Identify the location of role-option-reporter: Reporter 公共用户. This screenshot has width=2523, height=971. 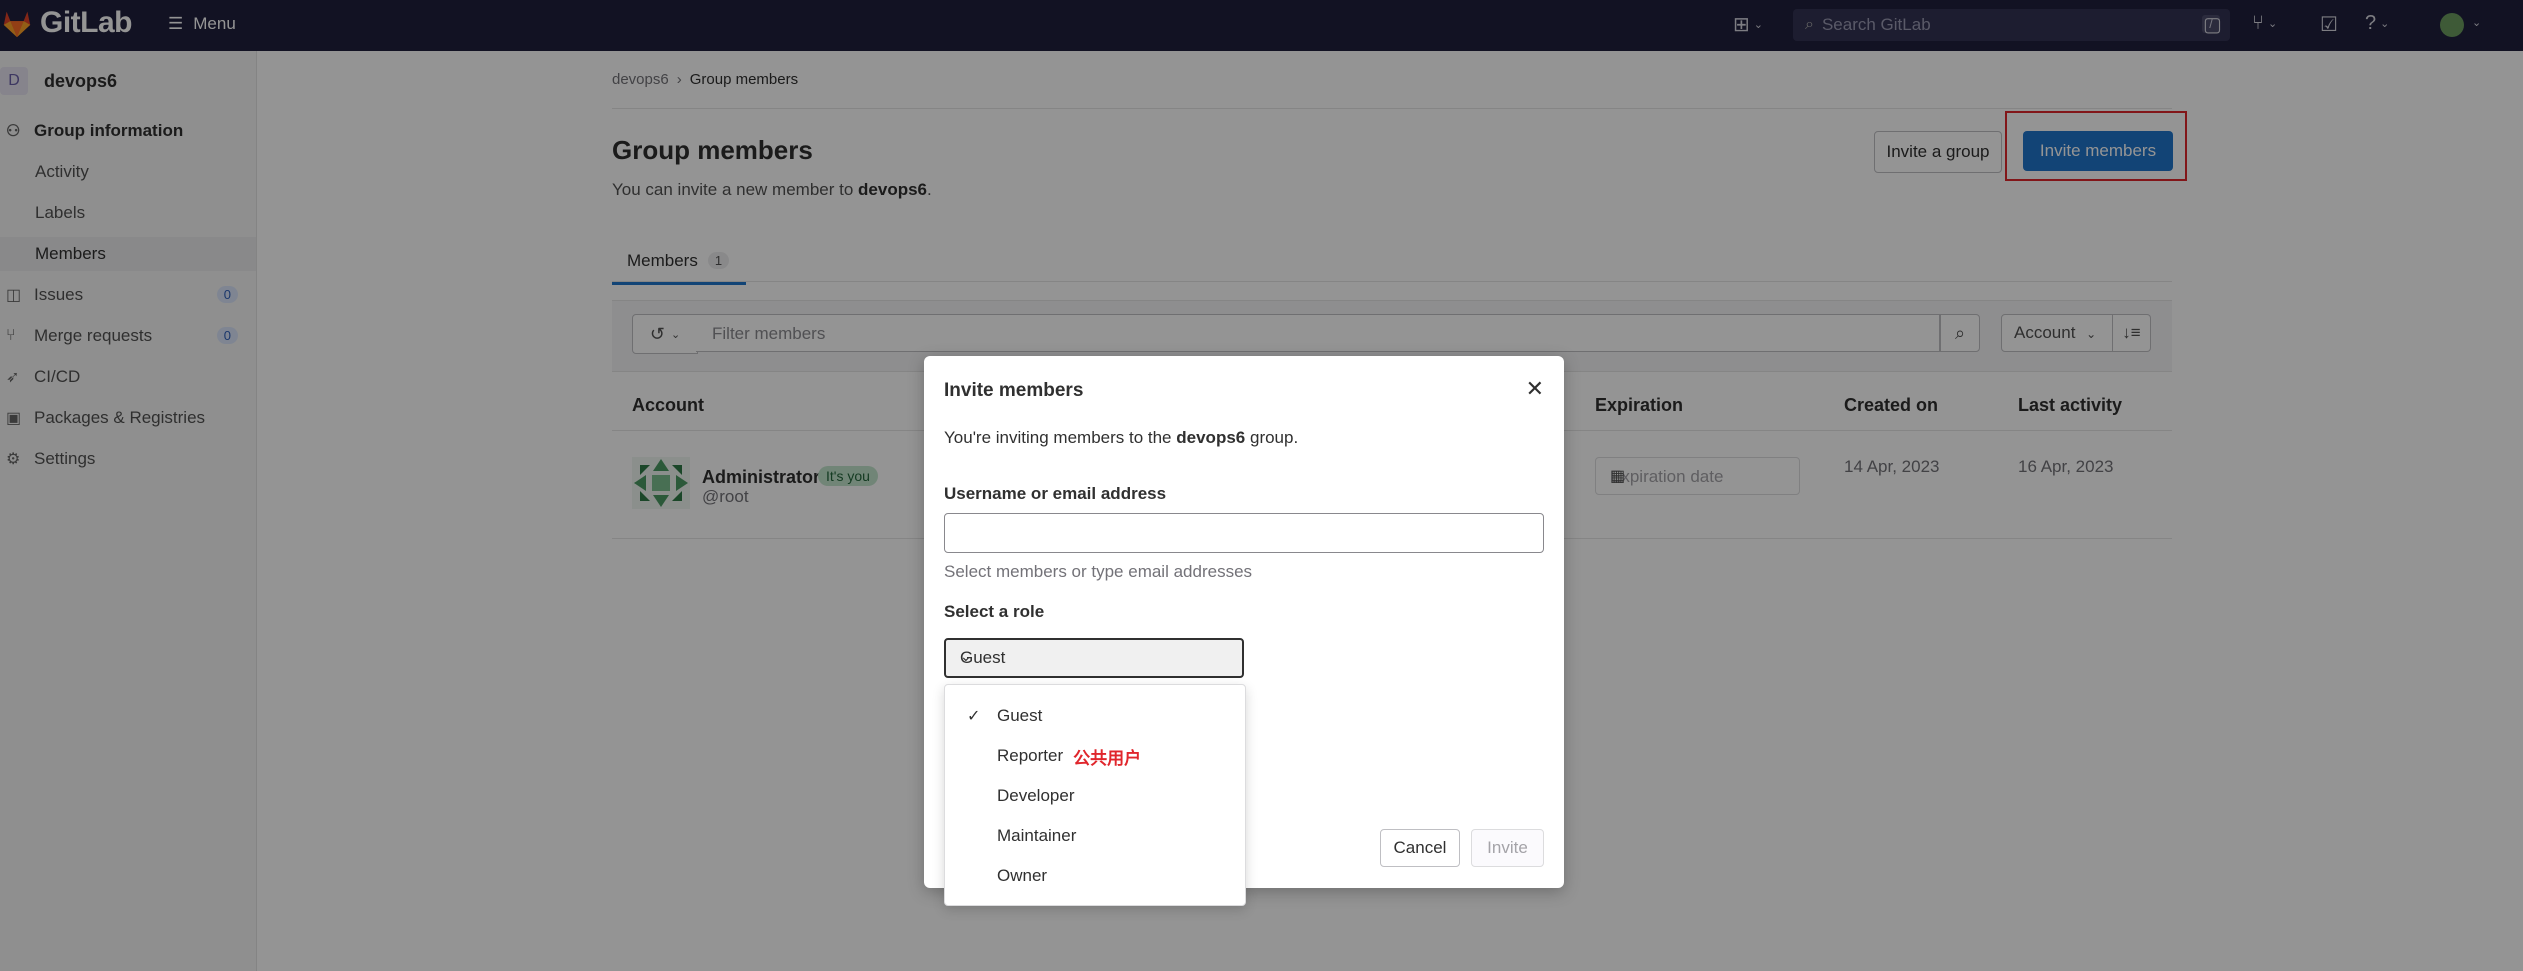
(1095, 756).